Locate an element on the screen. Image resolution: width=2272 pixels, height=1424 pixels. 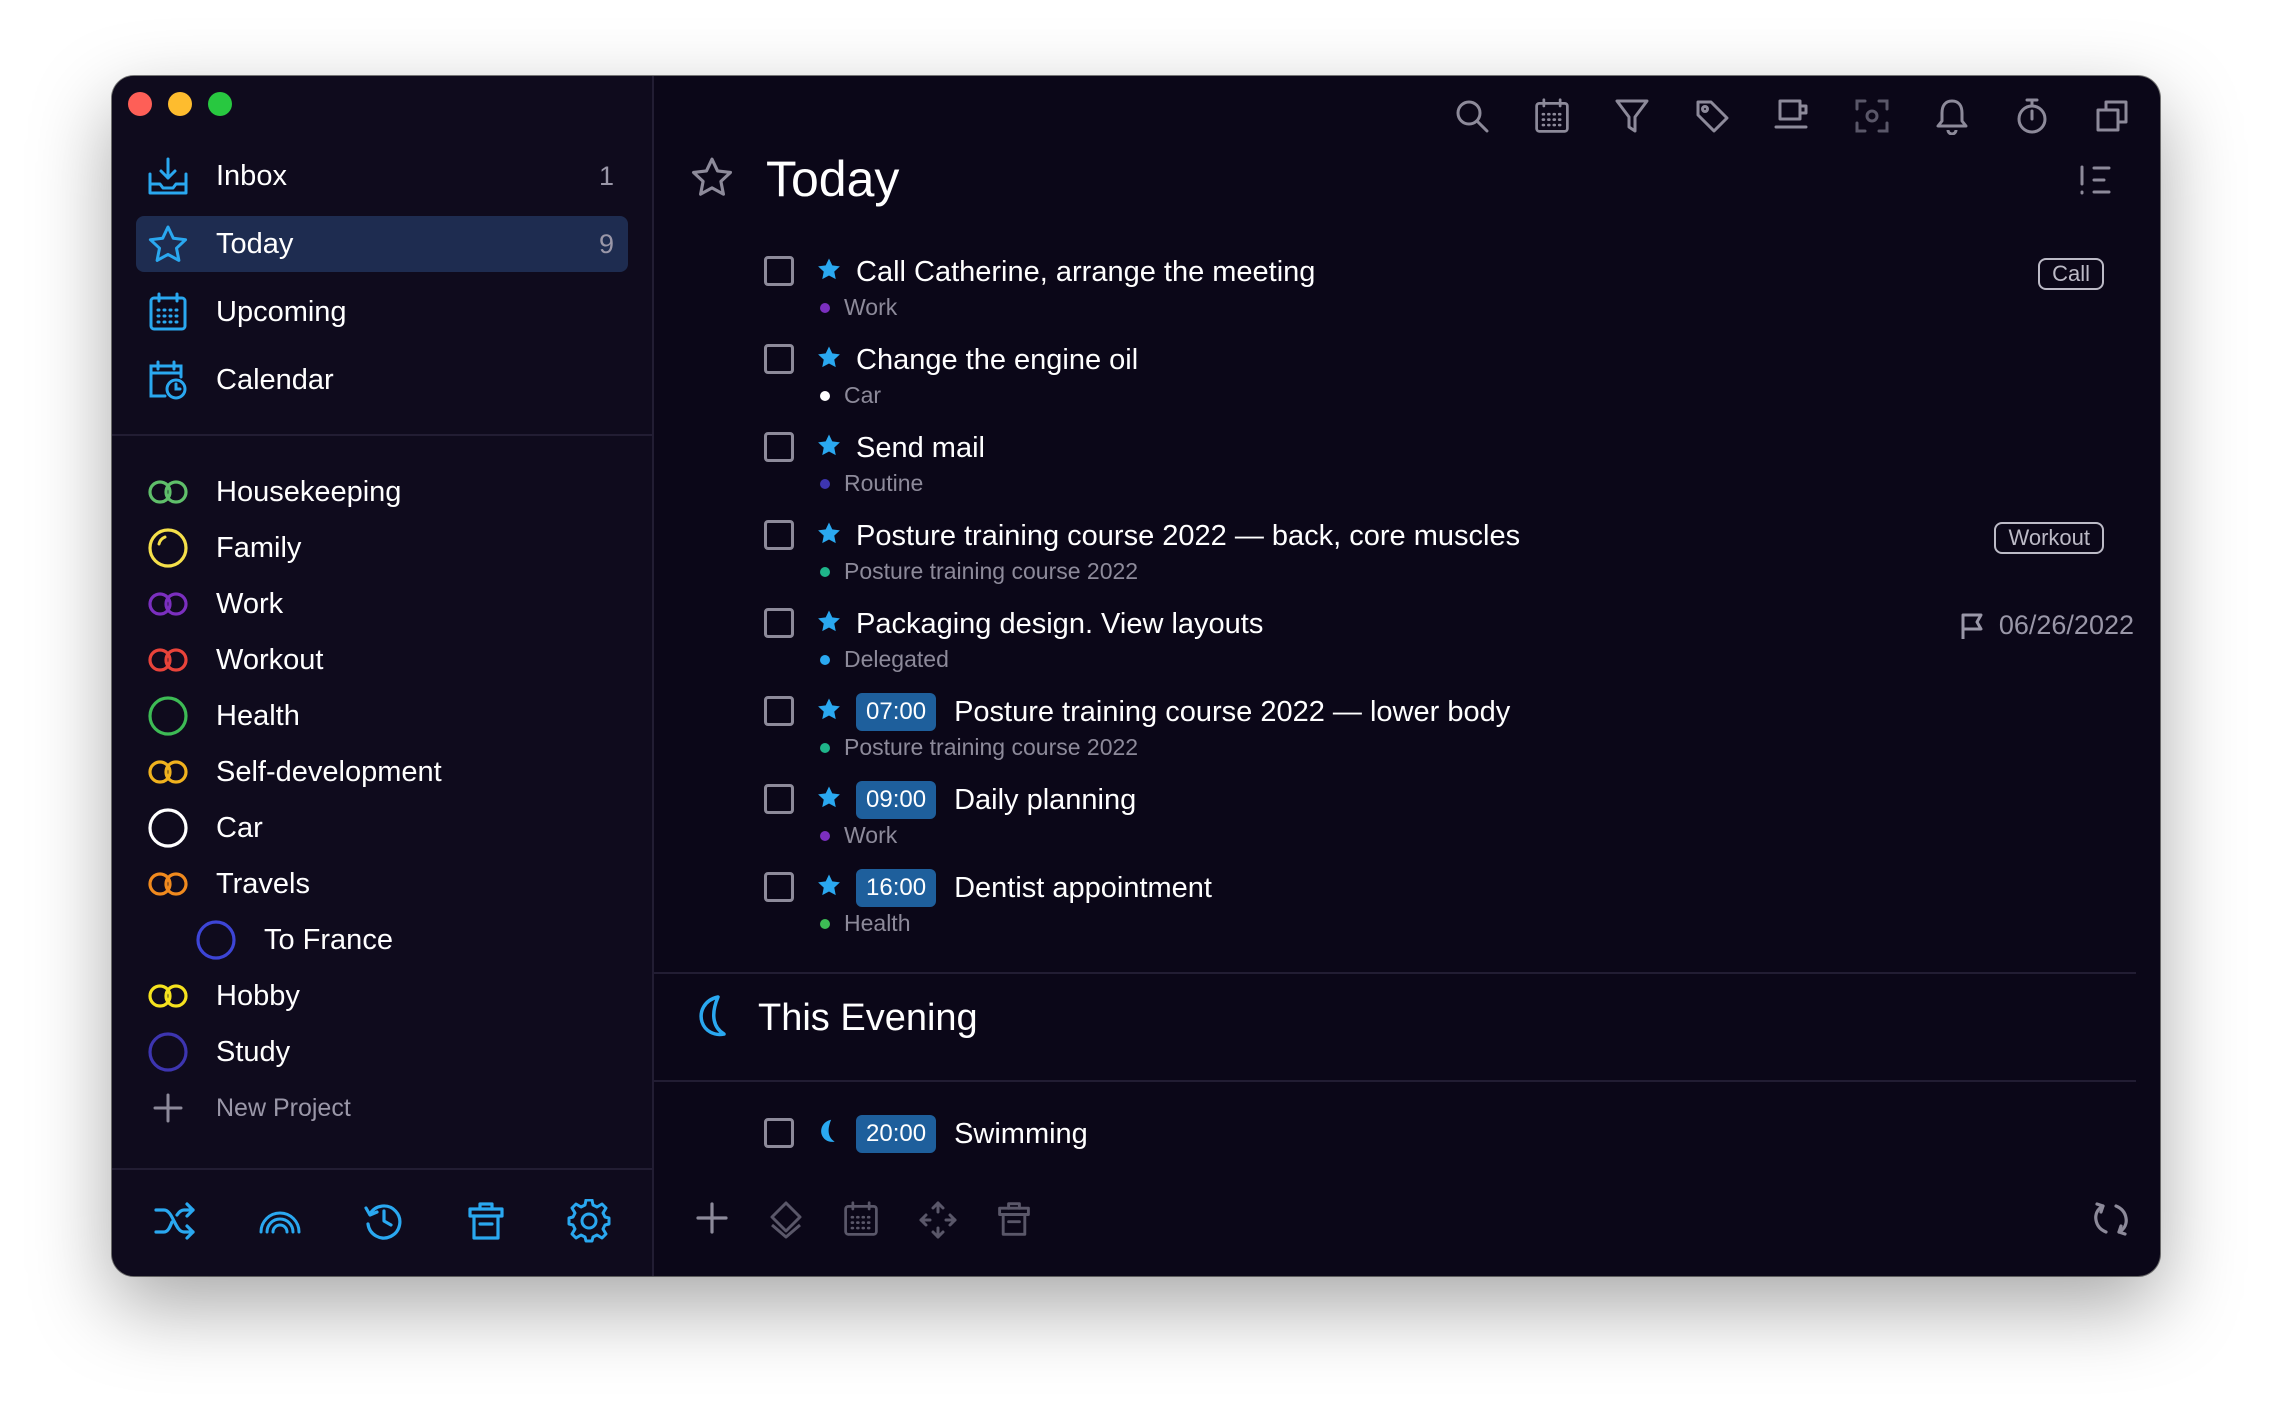
calendar-grid-icon is located at coordinates (168, 312).